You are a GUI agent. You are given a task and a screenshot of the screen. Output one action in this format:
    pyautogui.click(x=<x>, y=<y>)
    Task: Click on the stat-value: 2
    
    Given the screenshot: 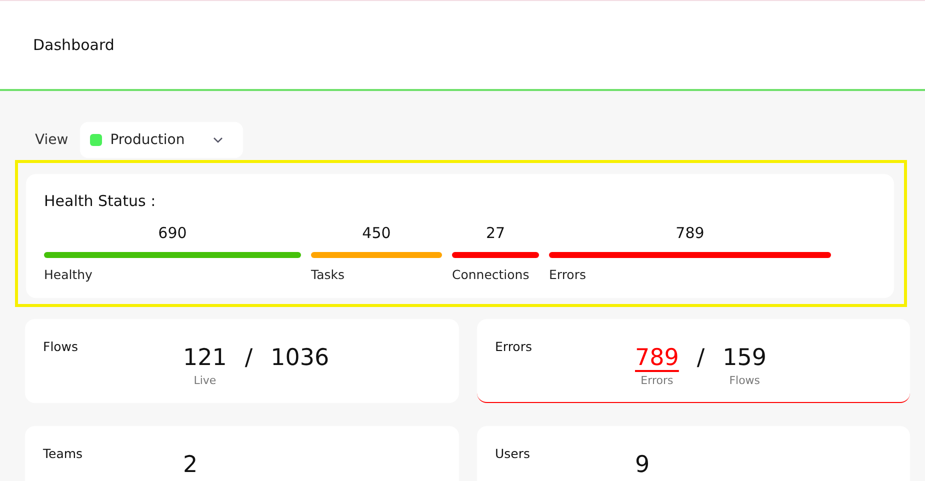 What is the action you would take?
    pyautogui.click(x=190, y=465)
    